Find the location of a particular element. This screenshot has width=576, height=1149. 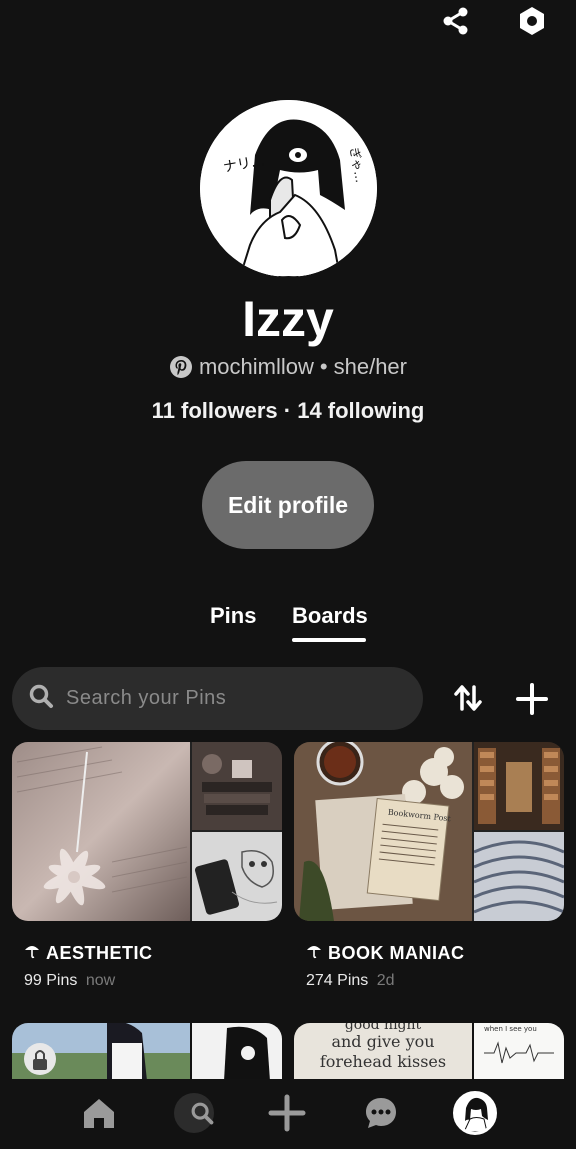

bottom-nav is located at coordinates (288, 1114).